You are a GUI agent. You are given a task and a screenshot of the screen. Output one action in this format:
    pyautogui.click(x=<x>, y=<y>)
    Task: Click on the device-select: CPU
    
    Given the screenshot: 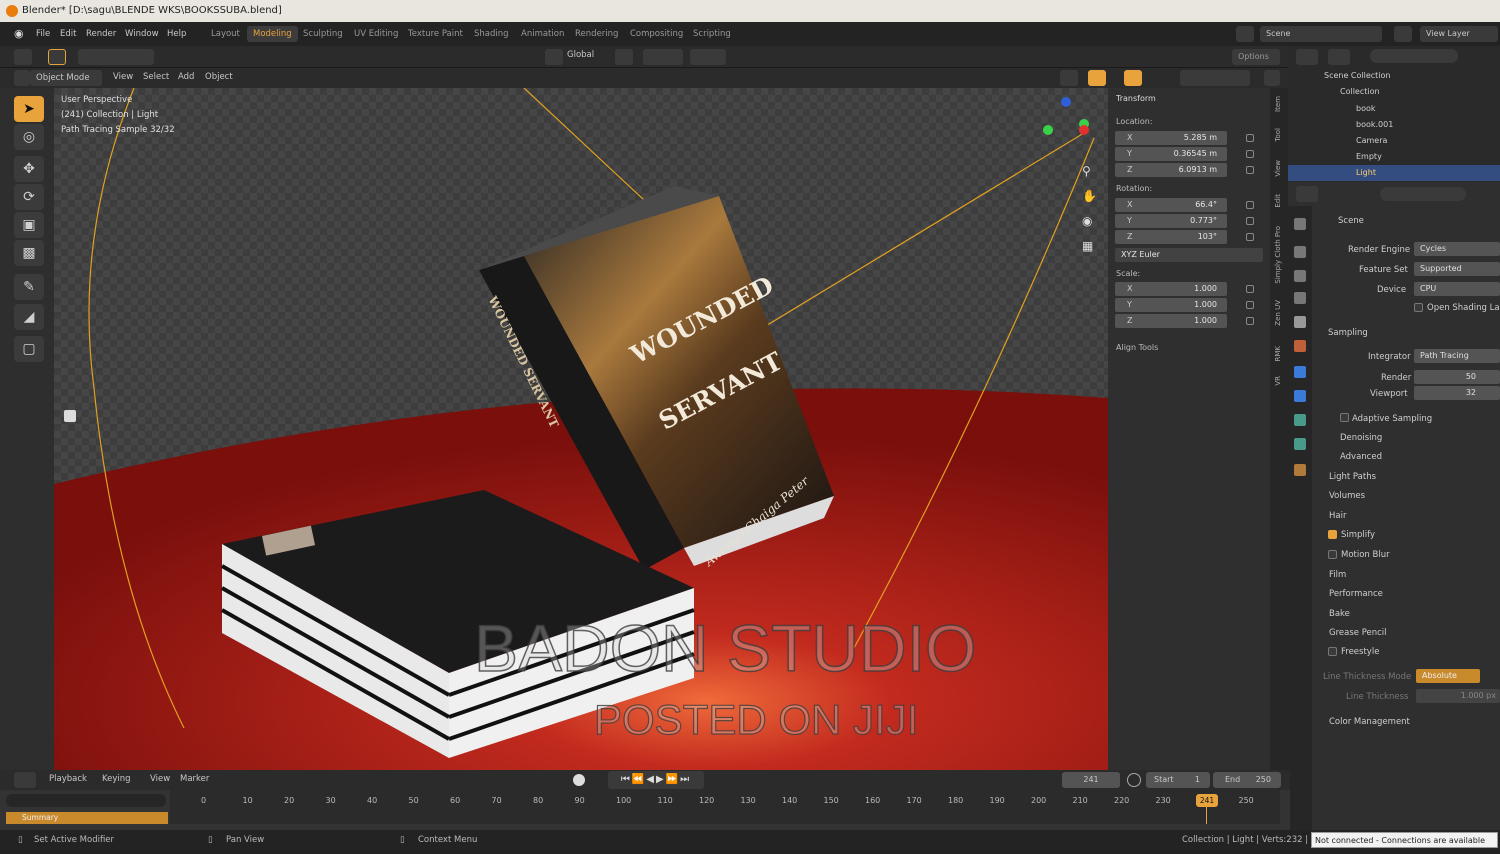 What is the action you would take?
    pyautogui.click(x=1457, y=289)
    